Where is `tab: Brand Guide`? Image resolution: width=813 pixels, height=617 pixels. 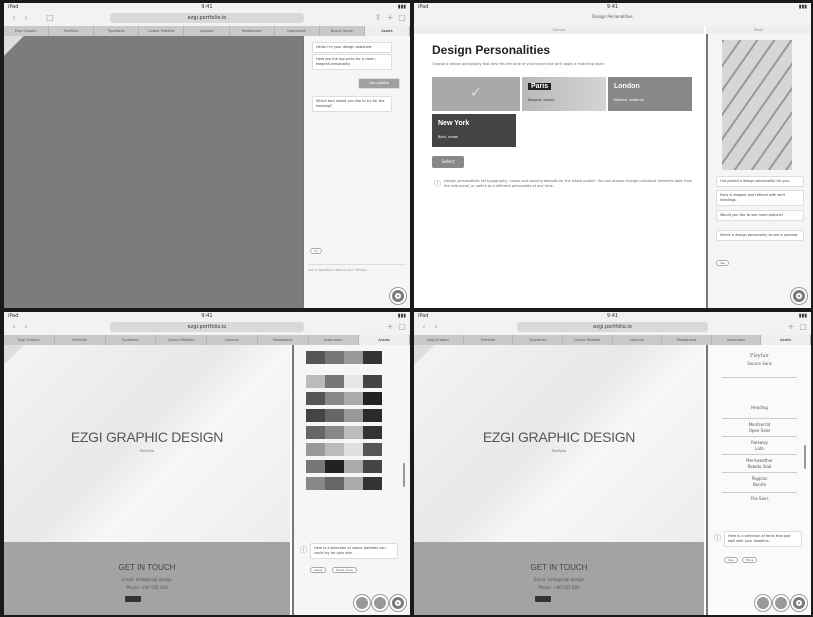
tab: Brand Guide is located at coordinates (342, 31).